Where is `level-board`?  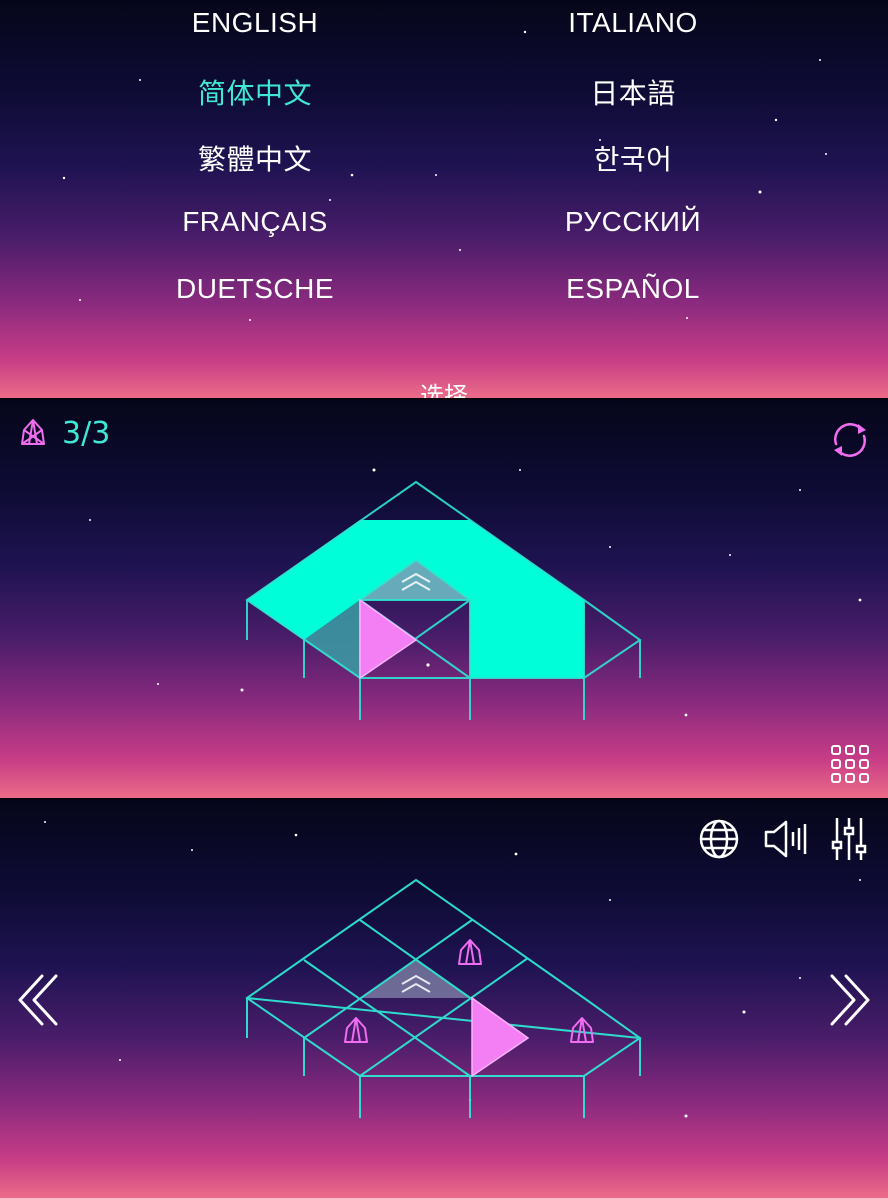
level-board is located at coordinates (443, 600).